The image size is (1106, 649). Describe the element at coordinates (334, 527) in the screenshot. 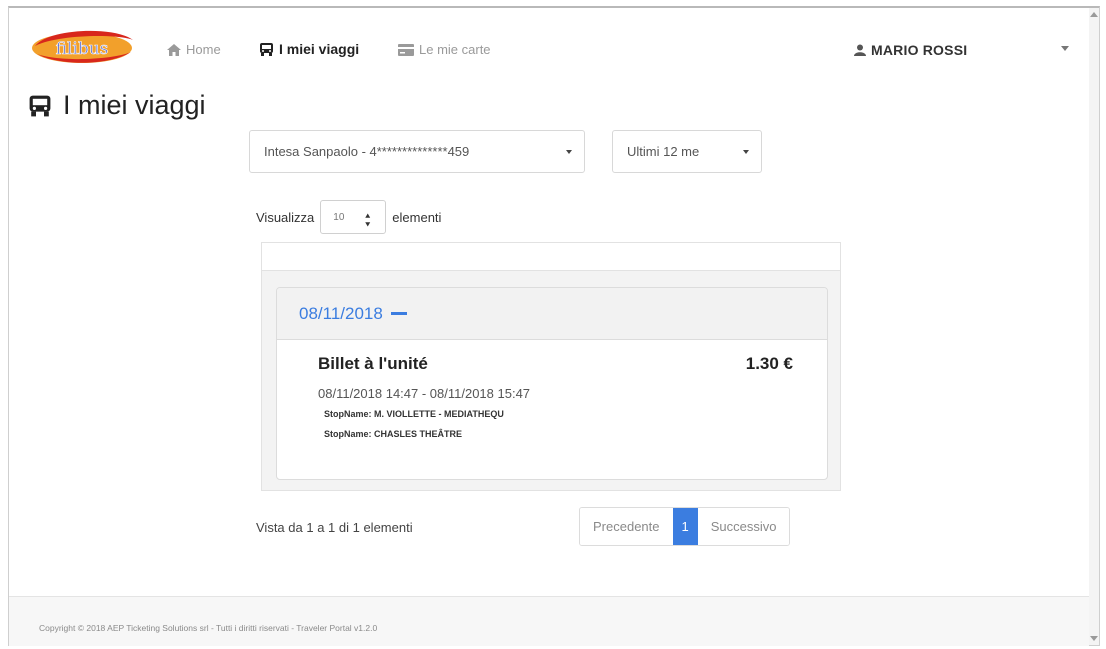

I see `table-info: Vista da 1 a 1 di 1 elementi` at that location.